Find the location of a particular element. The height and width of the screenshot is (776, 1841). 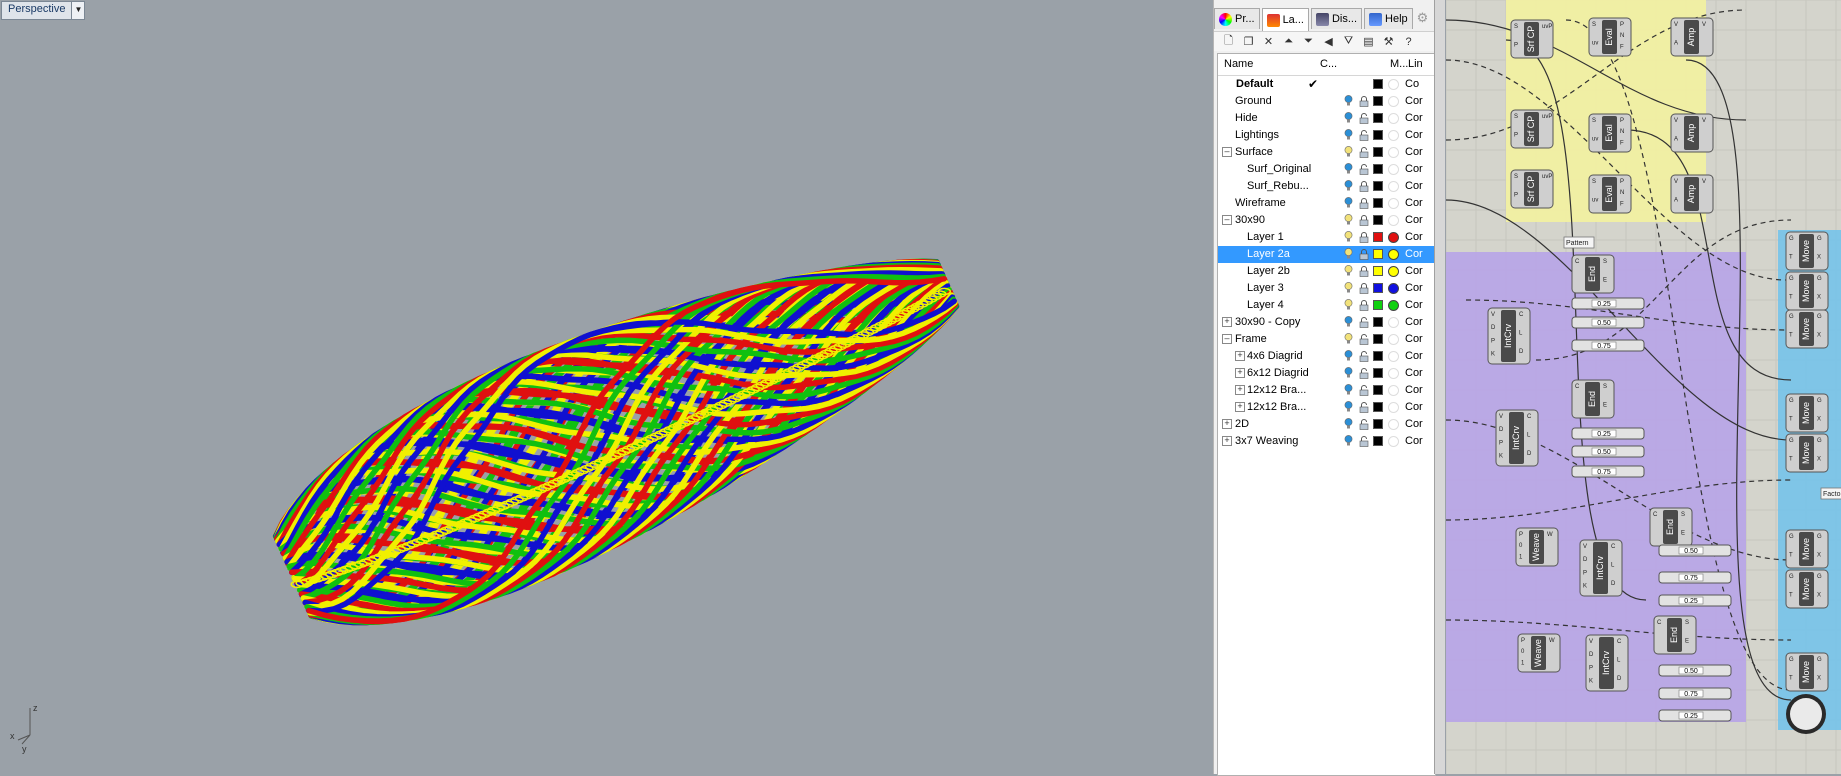

viewport-title-tab: Perspective ▼ is located at coordinates (43, 10).